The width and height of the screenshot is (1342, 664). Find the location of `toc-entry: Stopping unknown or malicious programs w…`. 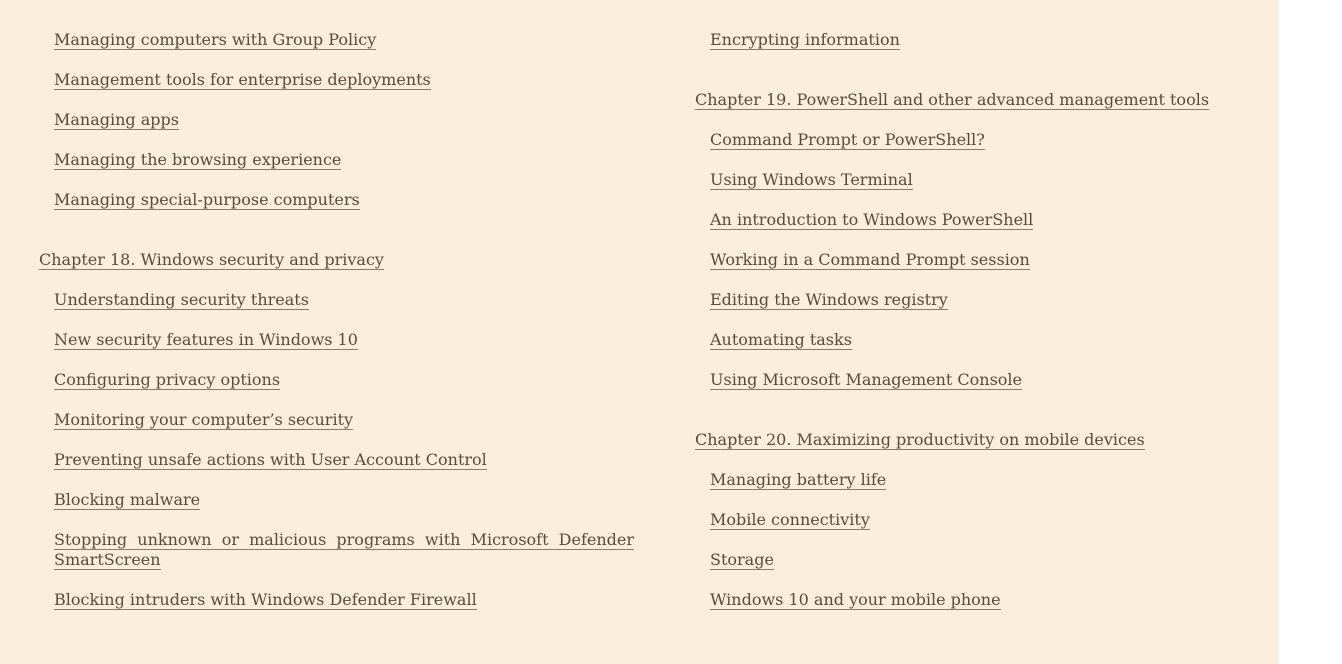

toc-entry: Stopping unknown or malicious programs w… is located at coordinates (336, 550).